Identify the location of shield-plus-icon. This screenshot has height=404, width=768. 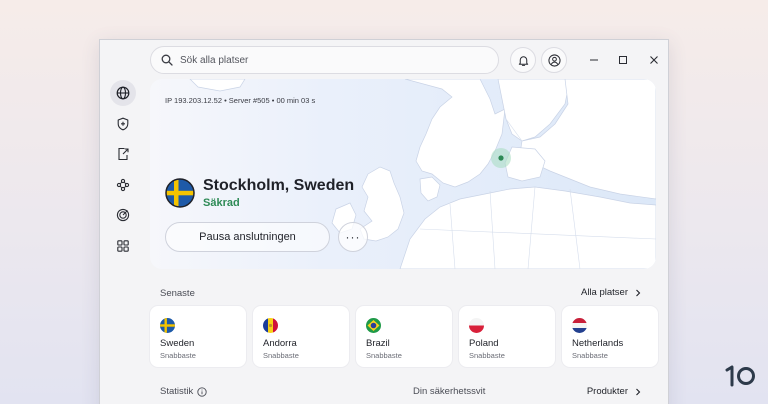
(123, 123).